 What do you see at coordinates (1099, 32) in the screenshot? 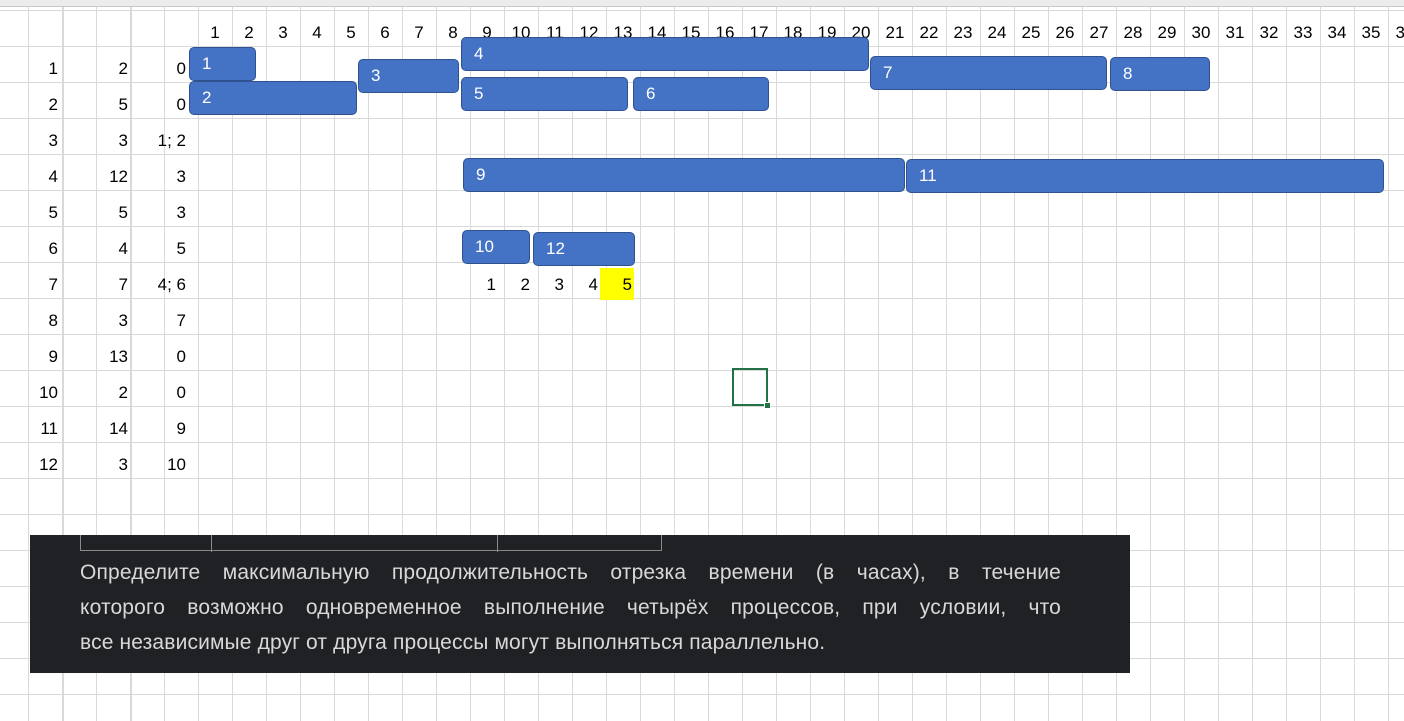
I see `column-number: 27` at bounding box center [1099, 32].